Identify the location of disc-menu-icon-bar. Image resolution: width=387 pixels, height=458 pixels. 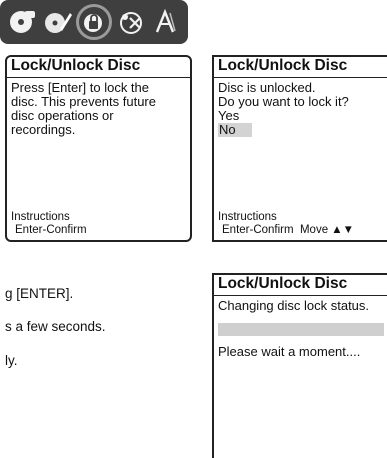
(94, 22).